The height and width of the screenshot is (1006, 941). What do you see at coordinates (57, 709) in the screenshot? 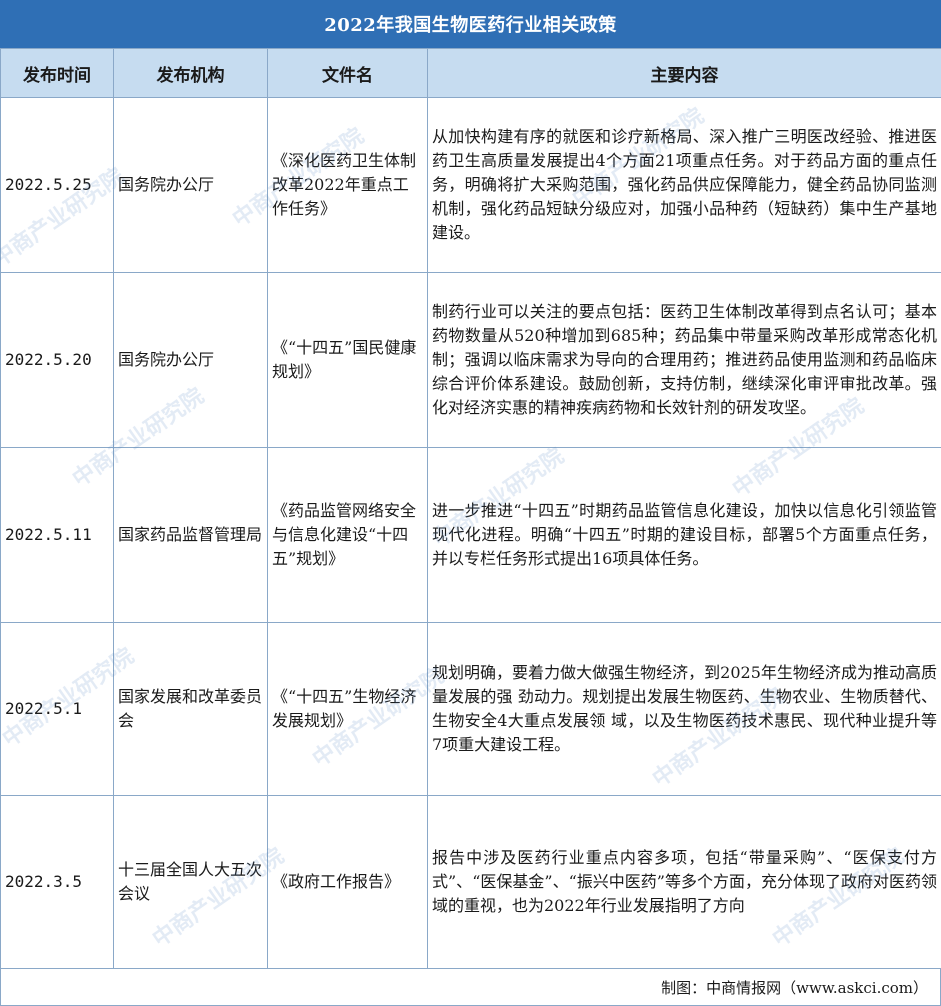
I see `cell-date: 2022.5.1` at bounding box center [57, 709].